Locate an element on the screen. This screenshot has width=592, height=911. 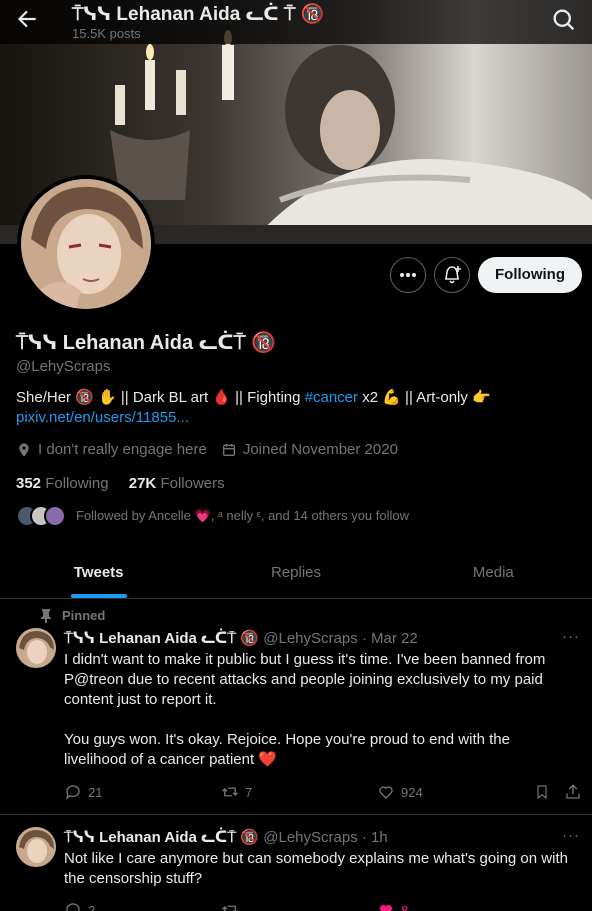
more-dots-icon is located at coordinates (408, 275).